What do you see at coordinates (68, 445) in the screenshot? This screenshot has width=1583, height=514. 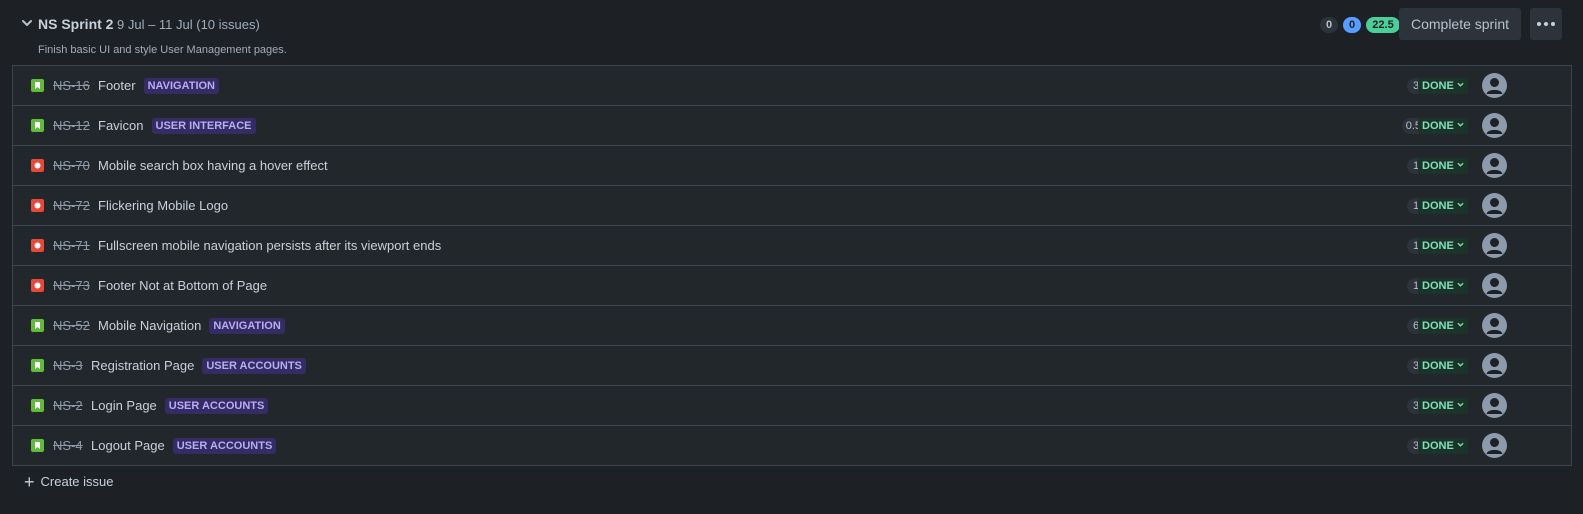 I see `issue-key: NS-4` at bounding box center [68, 445].